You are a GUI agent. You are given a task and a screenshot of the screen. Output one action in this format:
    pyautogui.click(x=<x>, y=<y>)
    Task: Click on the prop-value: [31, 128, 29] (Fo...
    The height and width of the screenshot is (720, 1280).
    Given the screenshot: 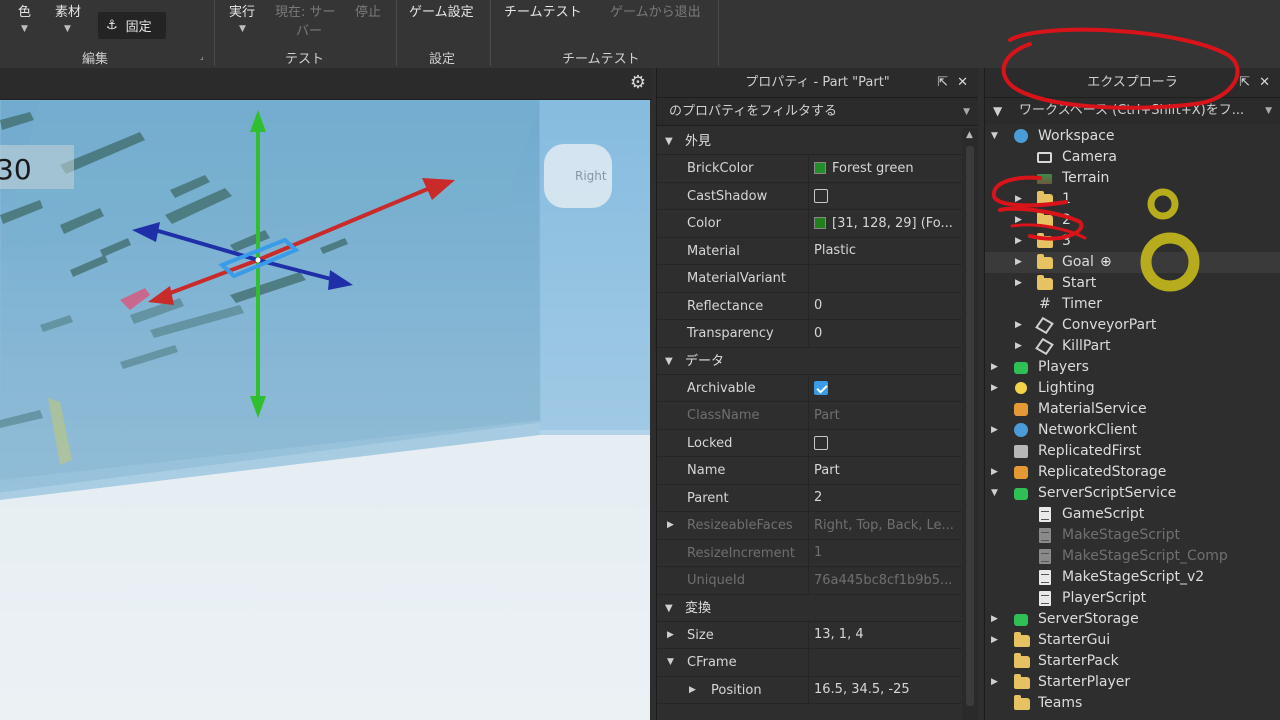 What is the action you would take?
    pyautogui.click(x=892, y=223)
    